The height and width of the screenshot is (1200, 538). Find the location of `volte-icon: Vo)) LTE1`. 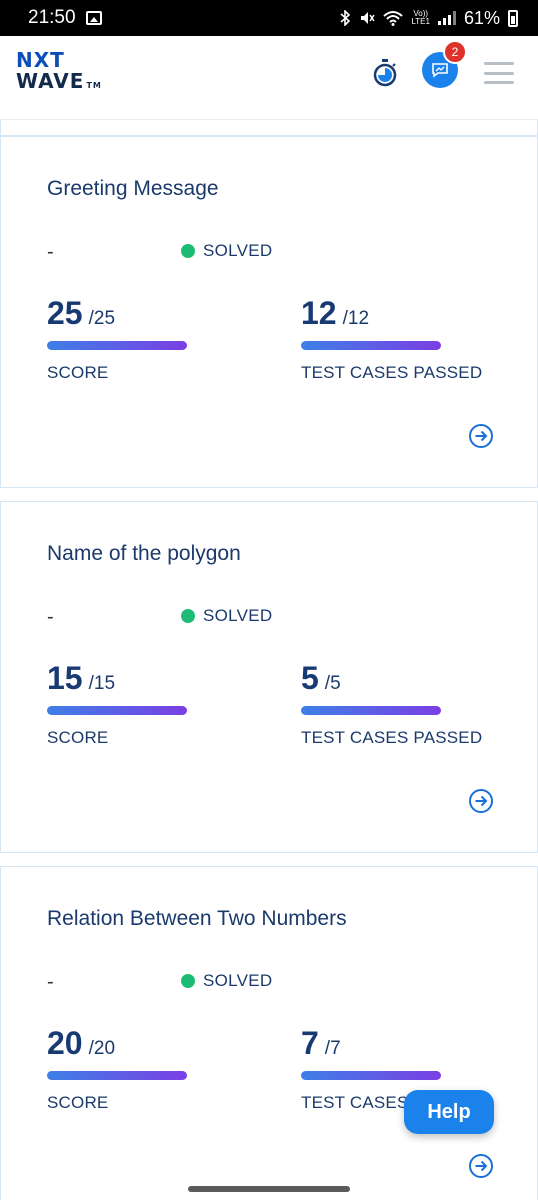

volte-icon: Vo)) LTE1 is located at coordinates (420, 18).